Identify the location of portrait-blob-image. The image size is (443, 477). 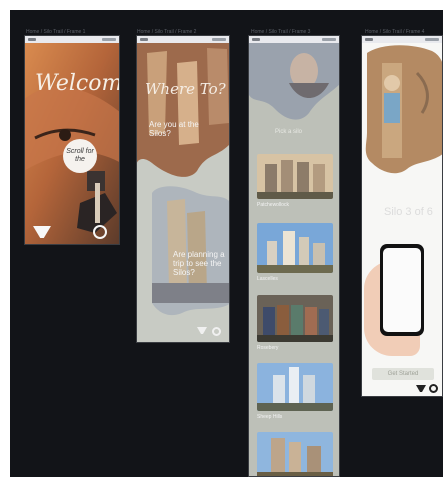
(294, 81).